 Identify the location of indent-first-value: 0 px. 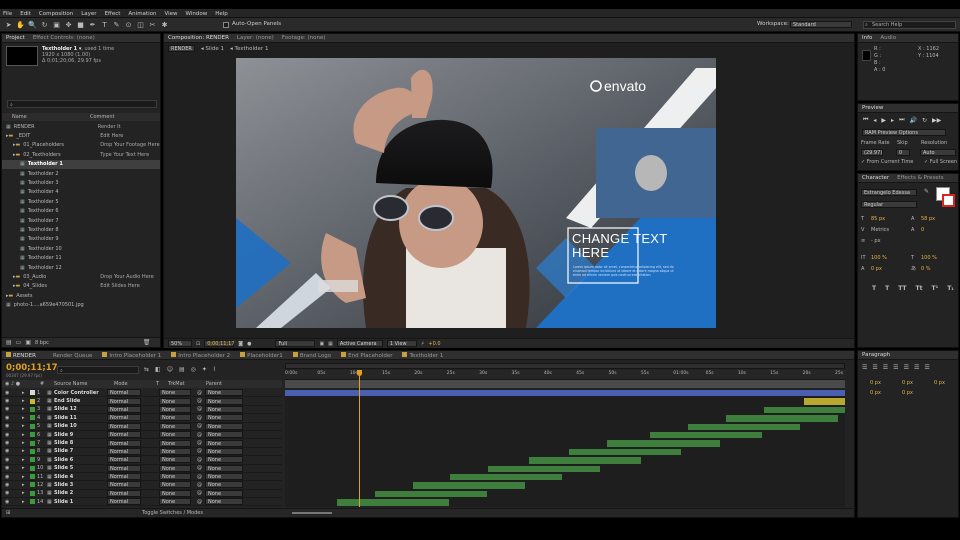
(935, 383).